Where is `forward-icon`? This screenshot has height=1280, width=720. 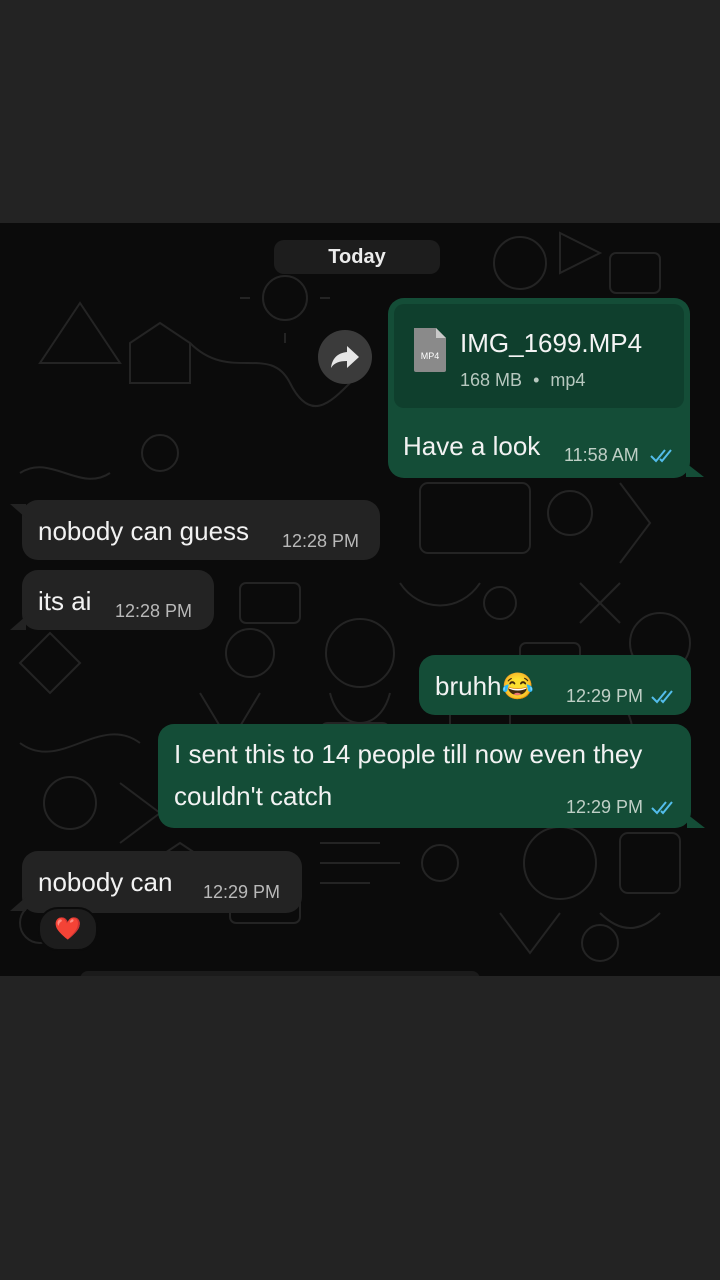 forward-icon is located at coordinates (345, 357).